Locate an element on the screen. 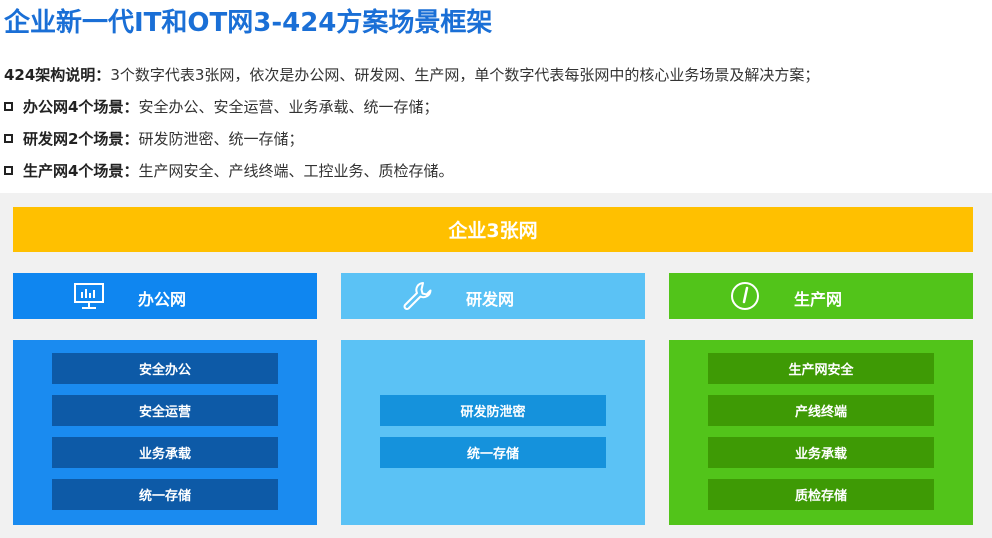  bullet-rnd: 研发网2个场景：研发防泄密、统一存储； is located at coordinates (153, 138).